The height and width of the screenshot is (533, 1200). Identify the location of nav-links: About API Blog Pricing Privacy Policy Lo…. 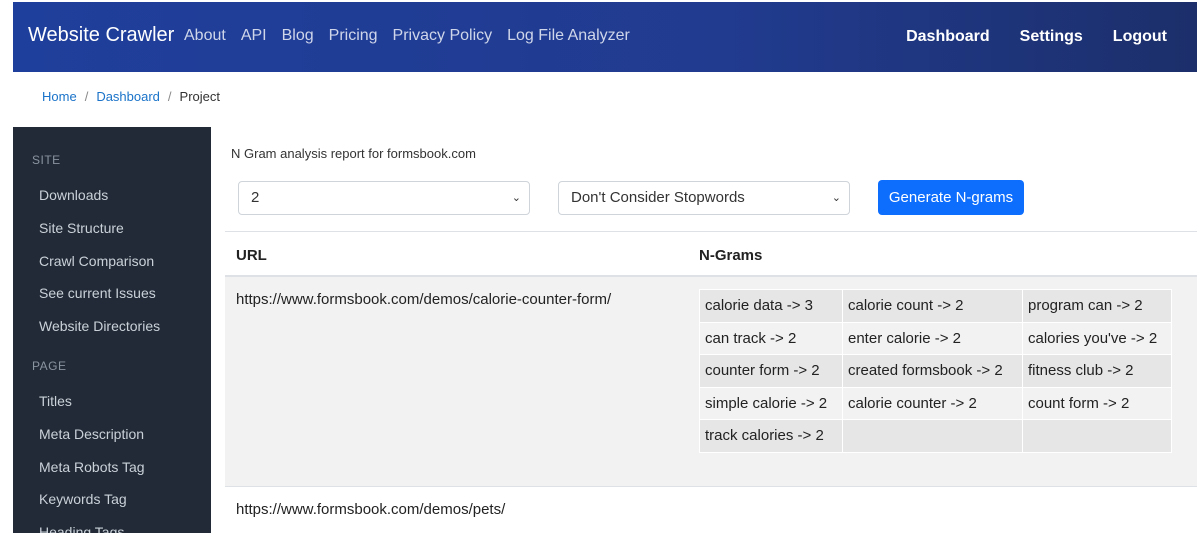
(414, 36).